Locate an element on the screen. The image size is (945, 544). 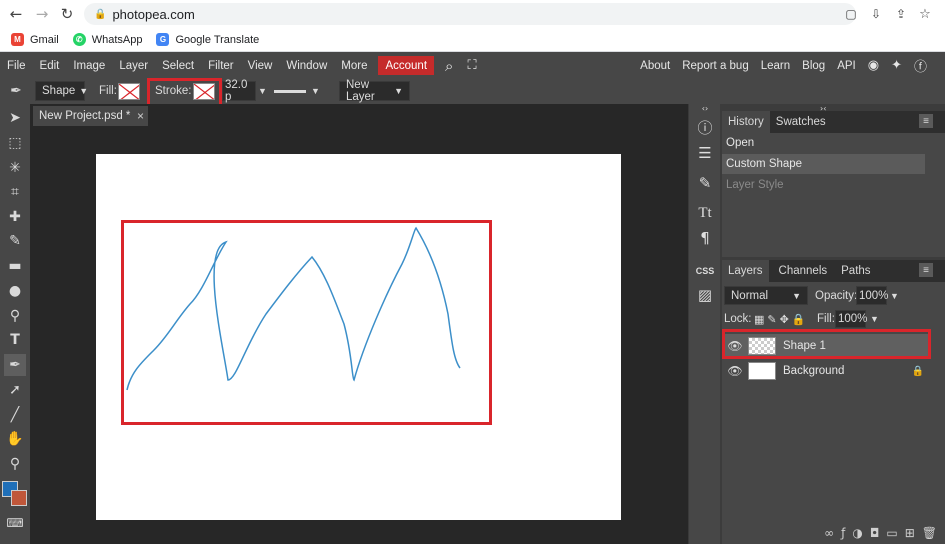
opacity-input: 100% is located at coordinates (872, 295).